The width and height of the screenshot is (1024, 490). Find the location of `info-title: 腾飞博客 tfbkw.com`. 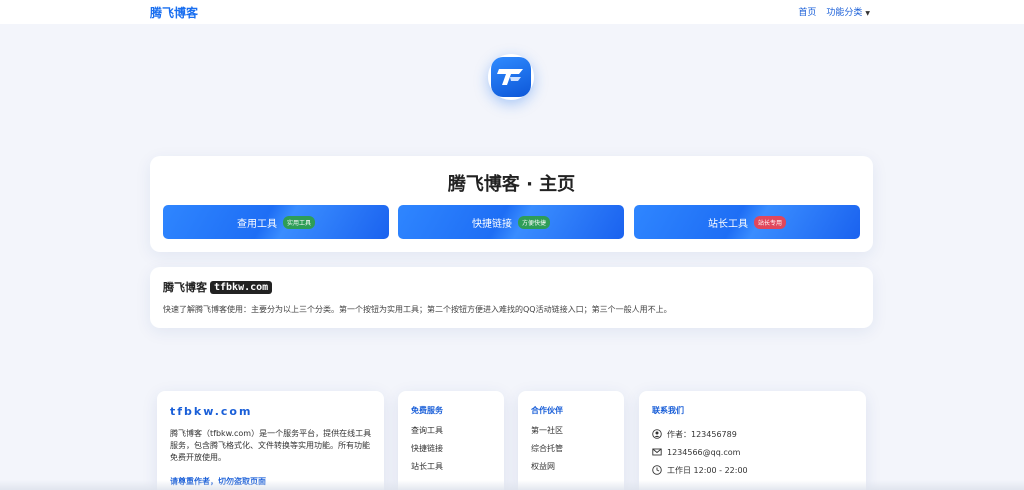

info-title: 腾飞博客 tfbkw.com is located at coordinates (218, 287).